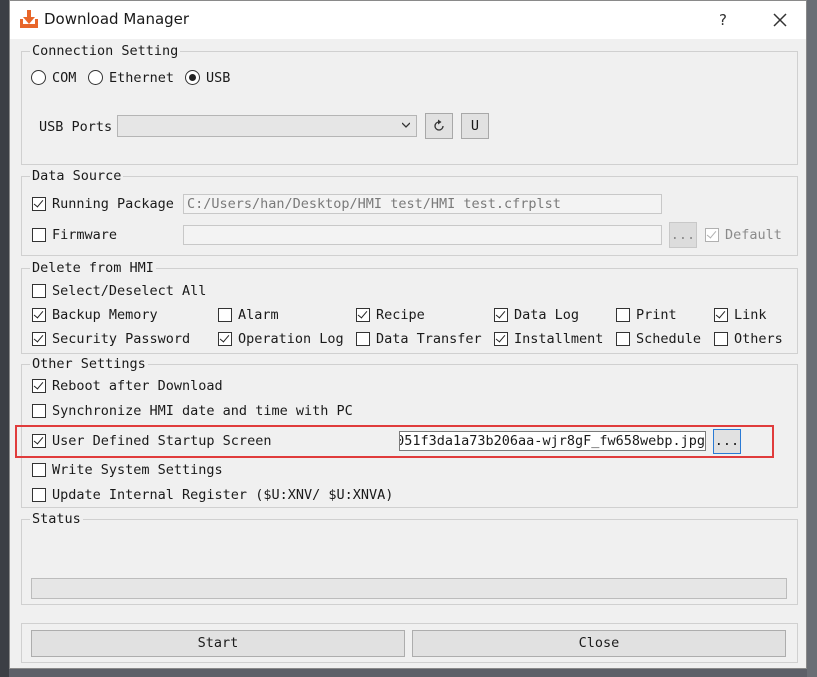 Image resolution: width=817 pixels, height=677 pixels. I want to click on close-button: Close, so click(599, 643).